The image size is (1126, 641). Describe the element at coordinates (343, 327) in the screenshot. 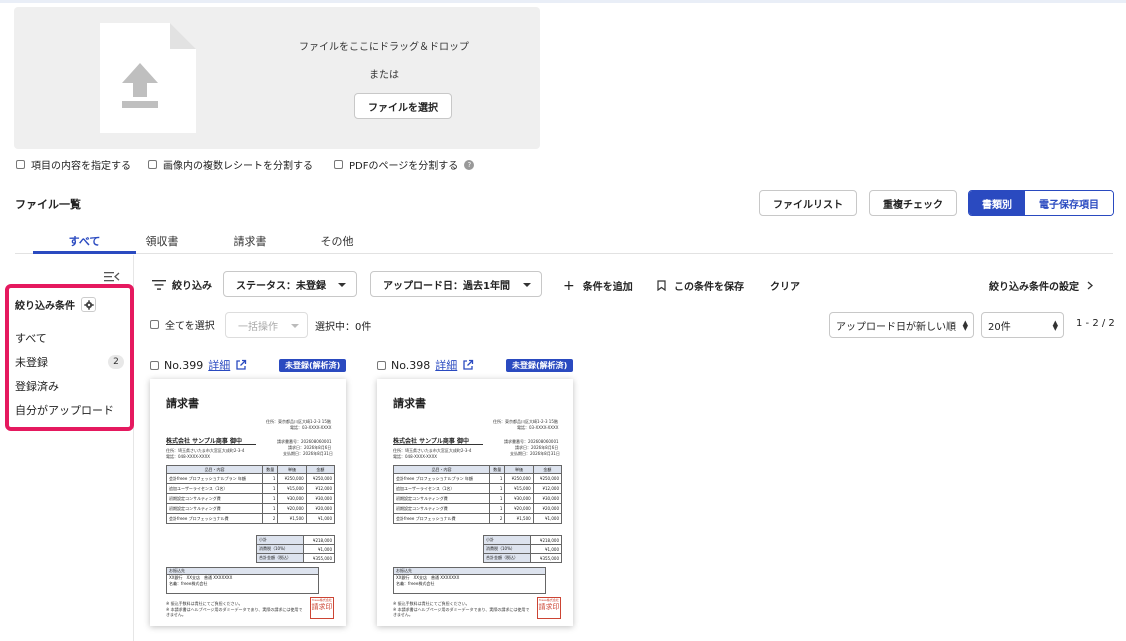

I see `selected-count: 選択中：0件` at that location.